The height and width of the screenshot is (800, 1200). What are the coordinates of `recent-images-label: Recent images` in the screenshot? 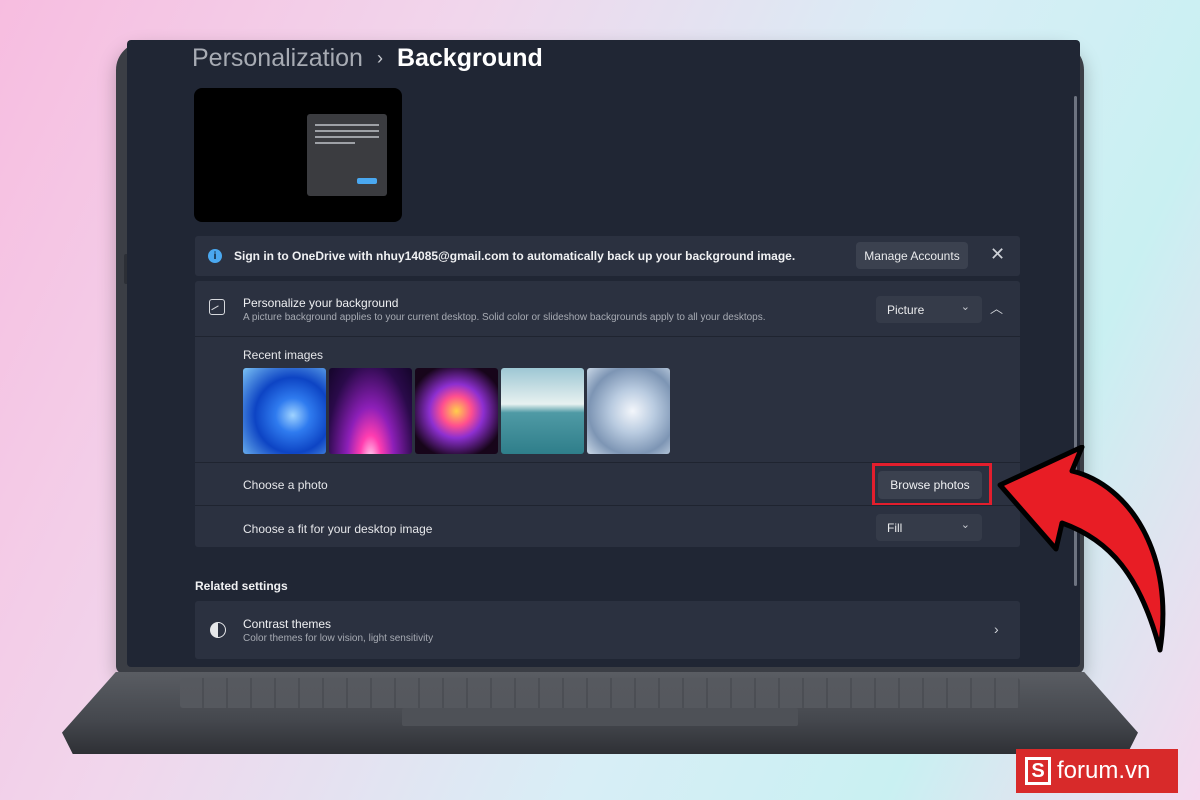 It's located at (283, 355).